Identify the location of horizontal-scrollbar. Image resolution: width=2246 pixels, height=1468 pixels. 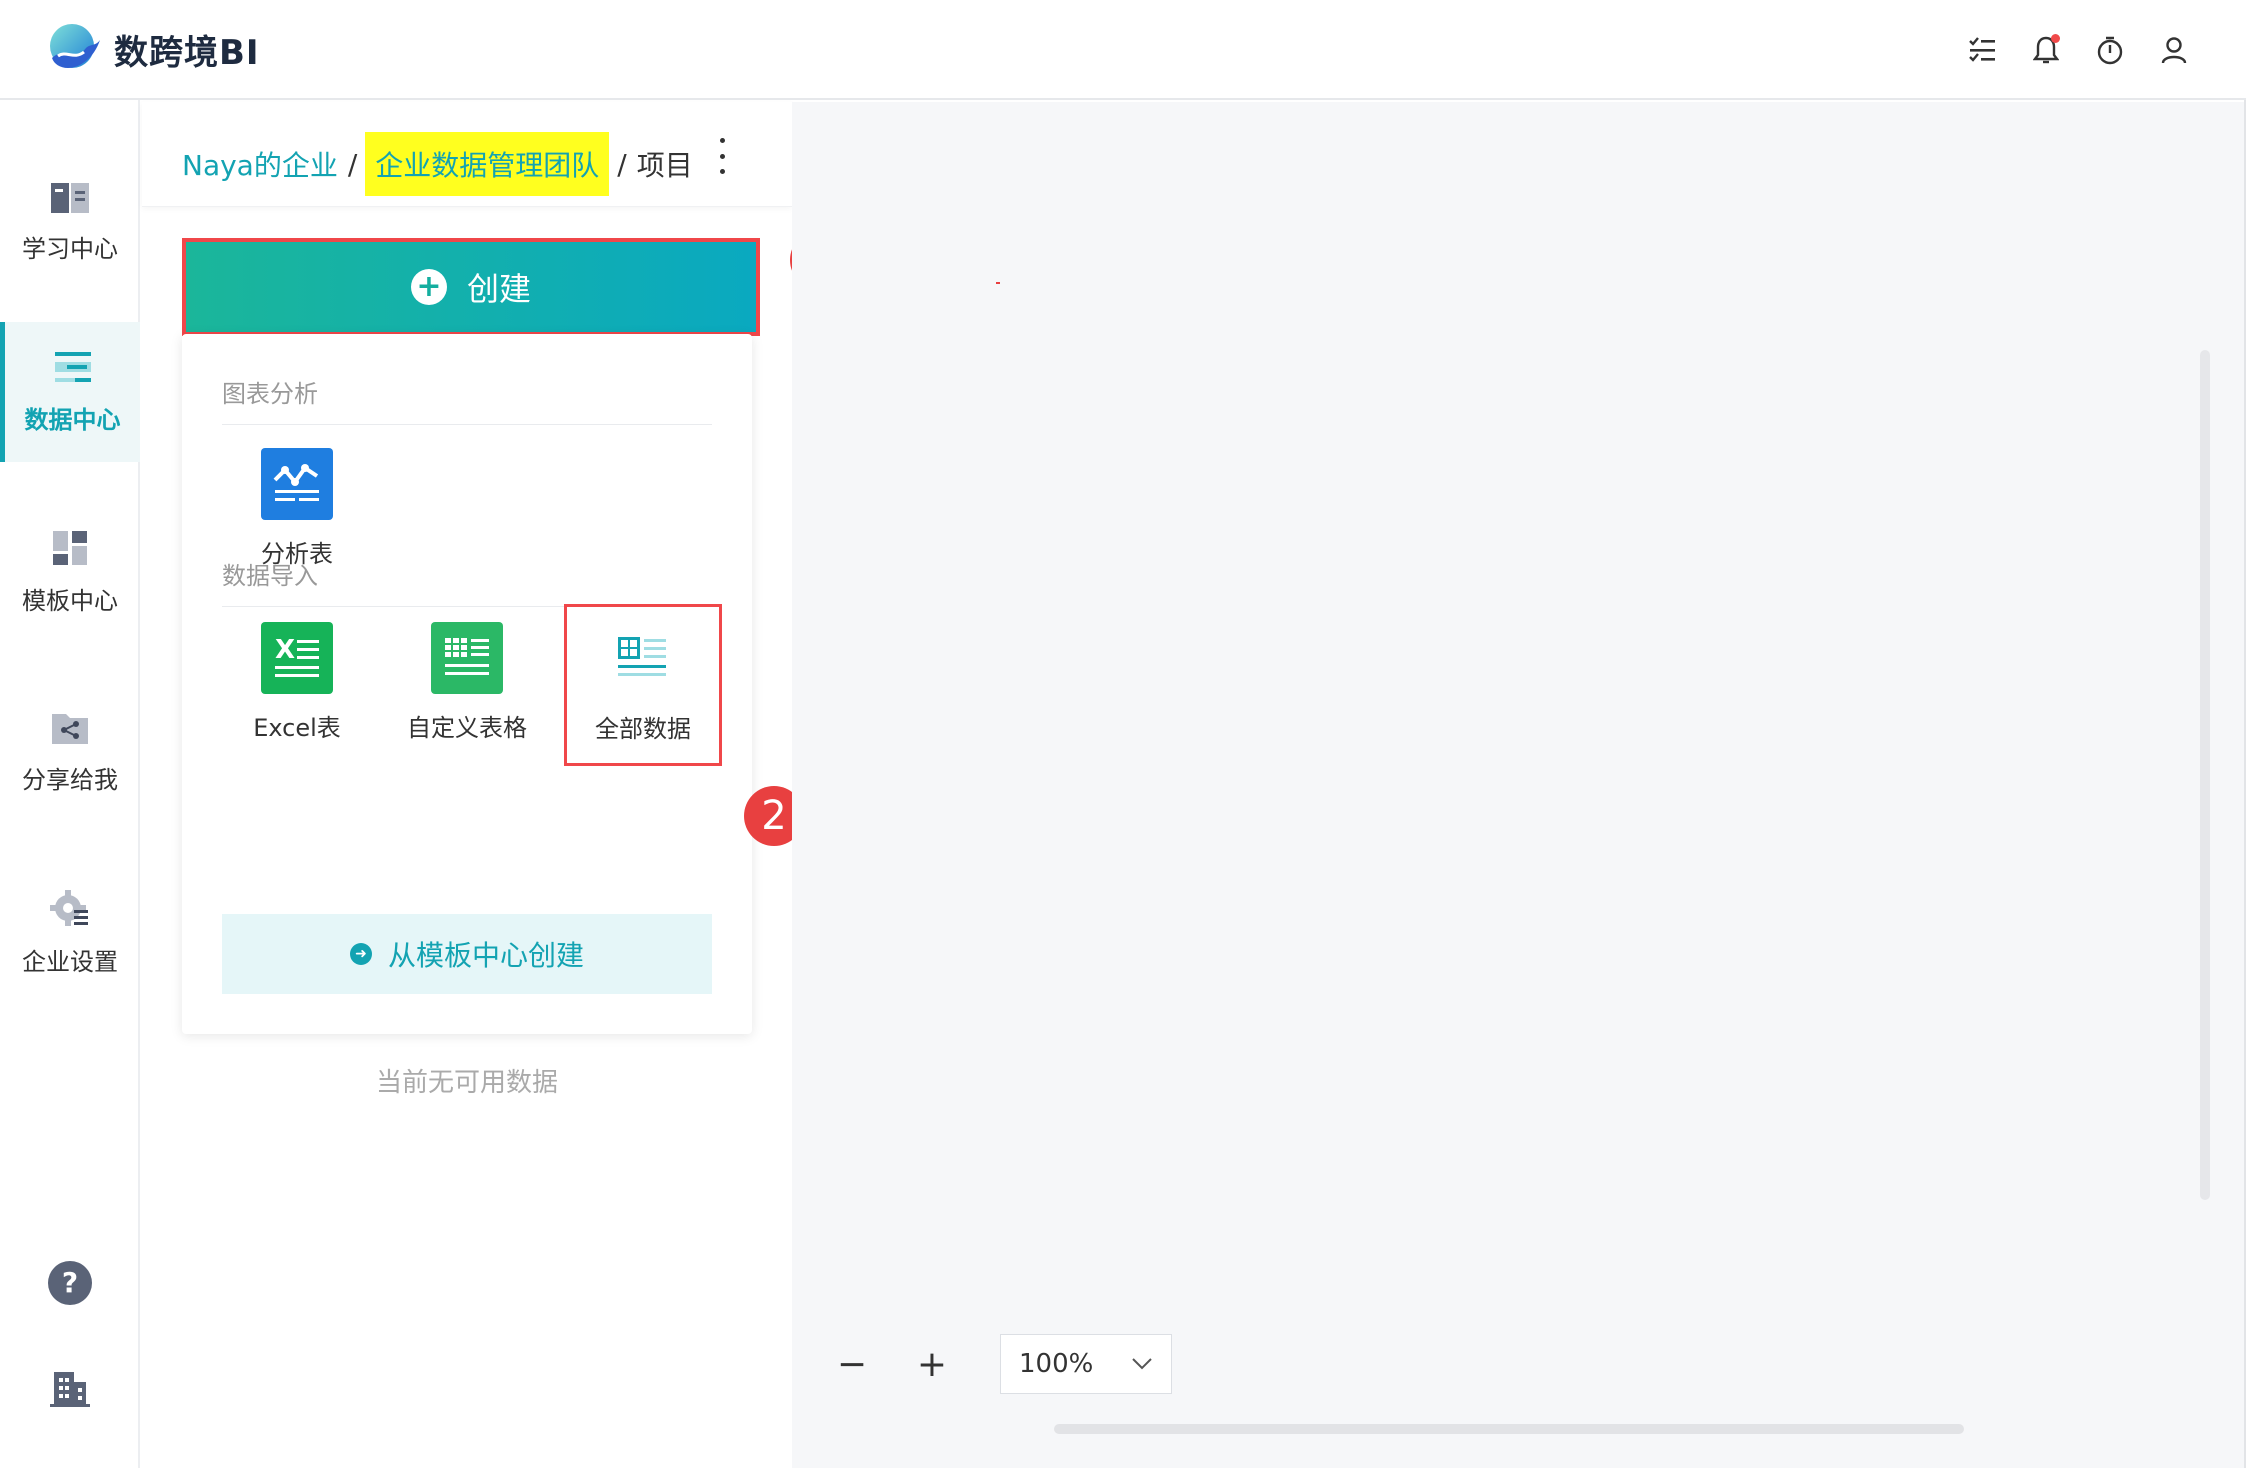
(1509, 1429).